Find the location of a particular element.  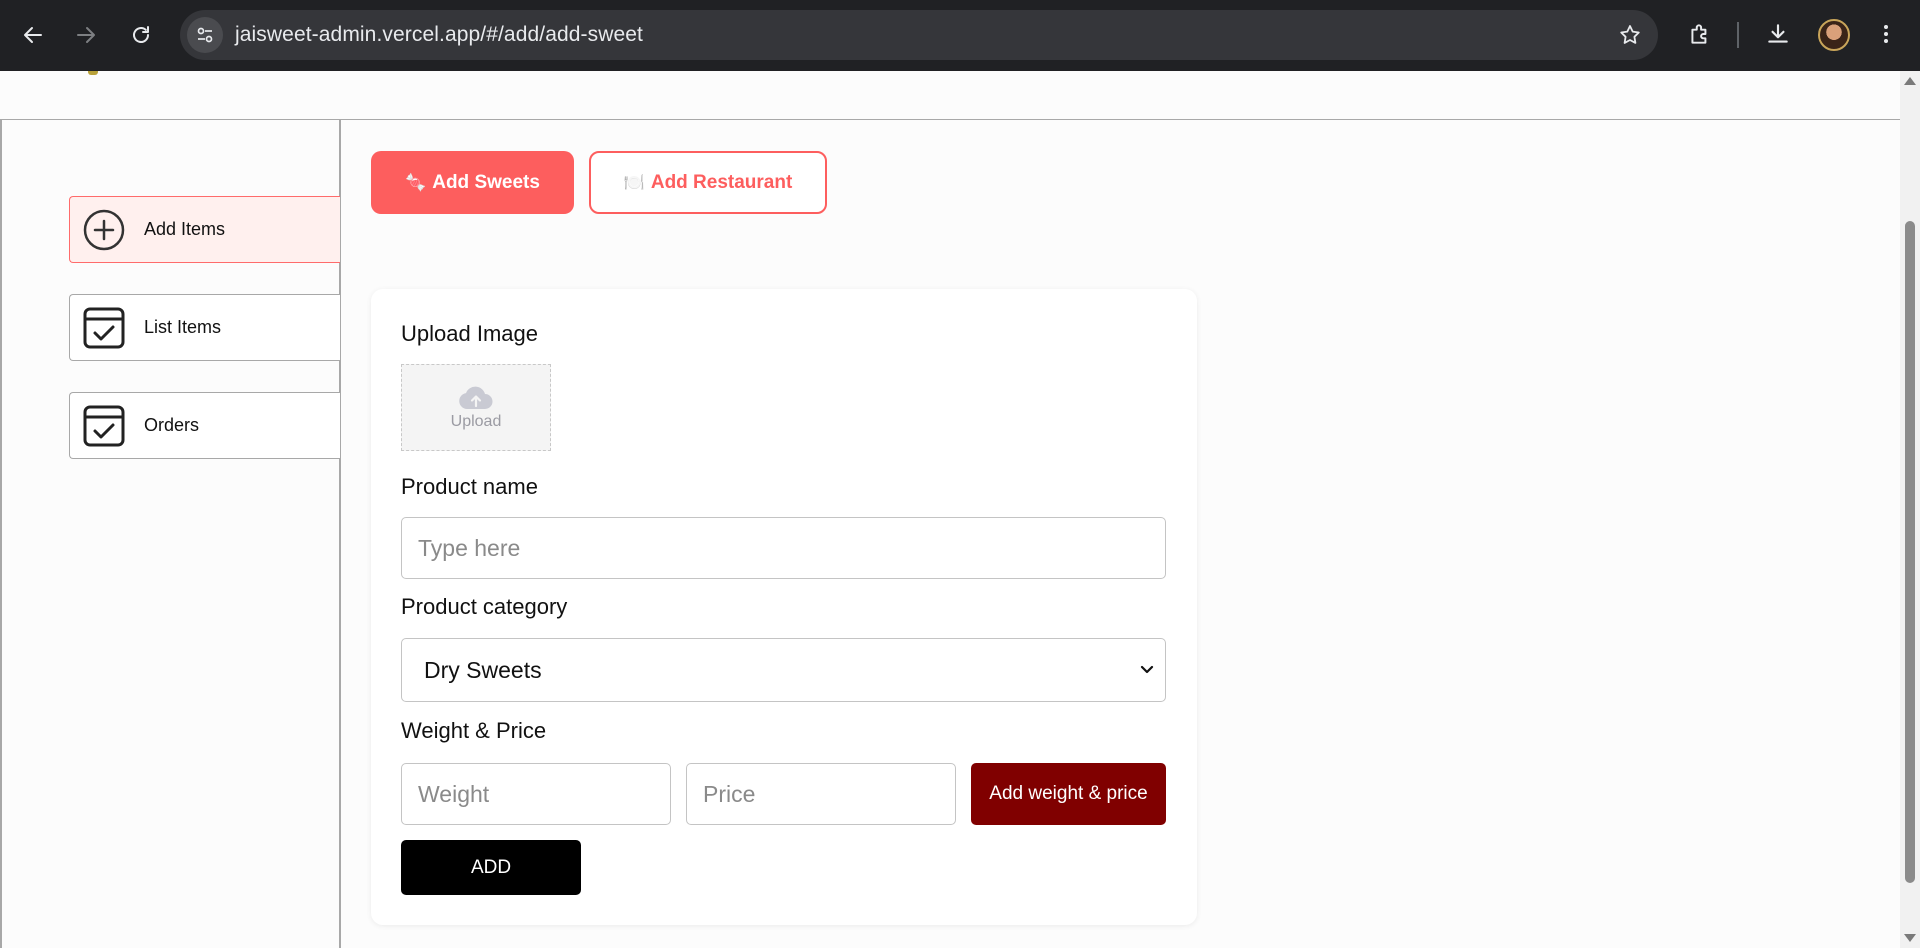

product-name-label: Product name is located at coordinates (469, 486).